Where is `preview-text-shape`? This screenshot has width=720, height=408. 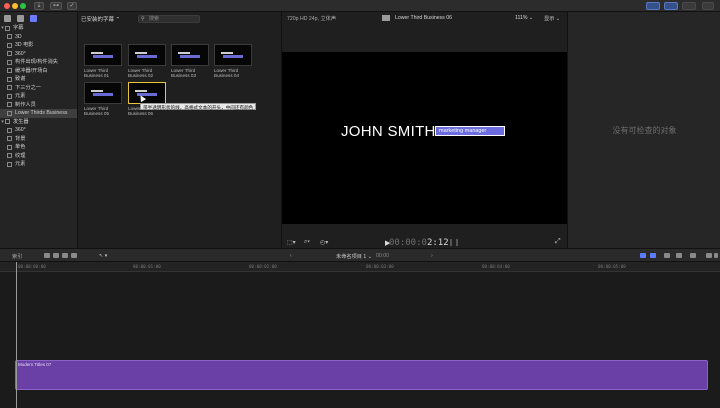 preview-text-shape is located at coordinates (97, 53).